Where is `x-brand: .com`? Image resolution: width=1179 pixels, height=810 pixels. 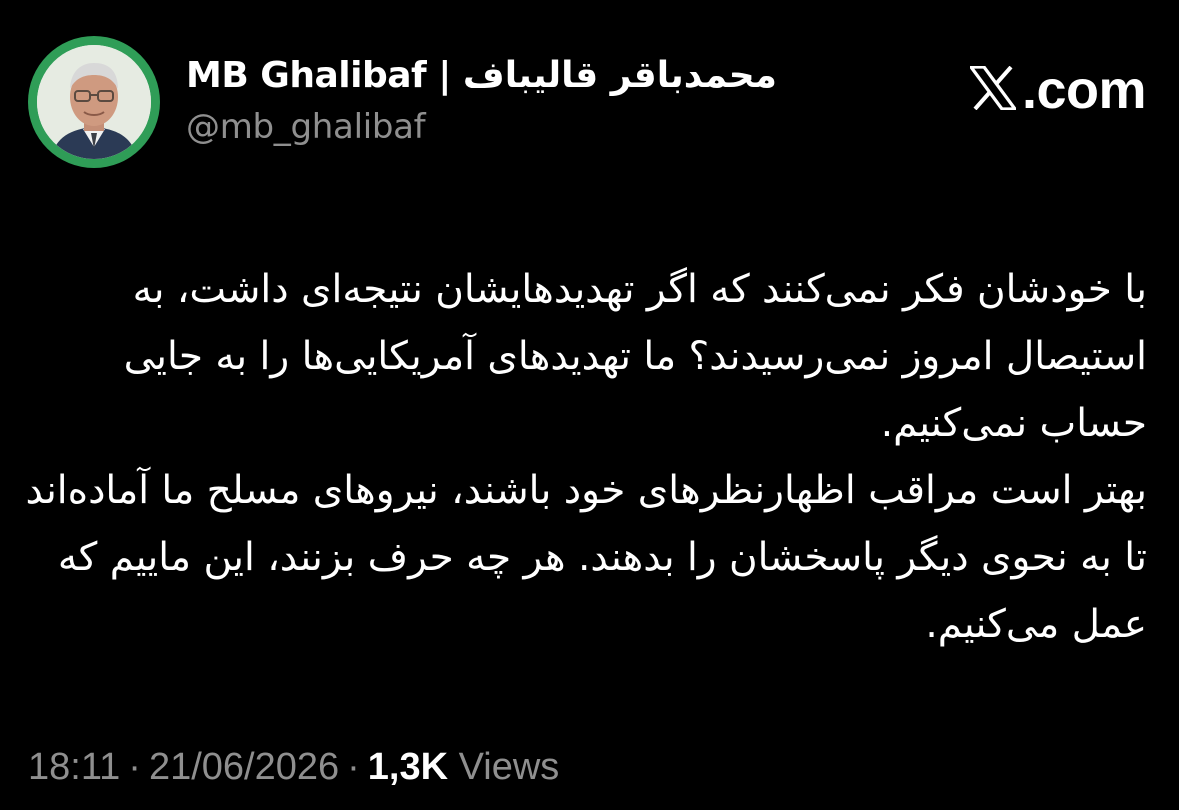
x-brand: .com is located at coordinates (1058, 90).